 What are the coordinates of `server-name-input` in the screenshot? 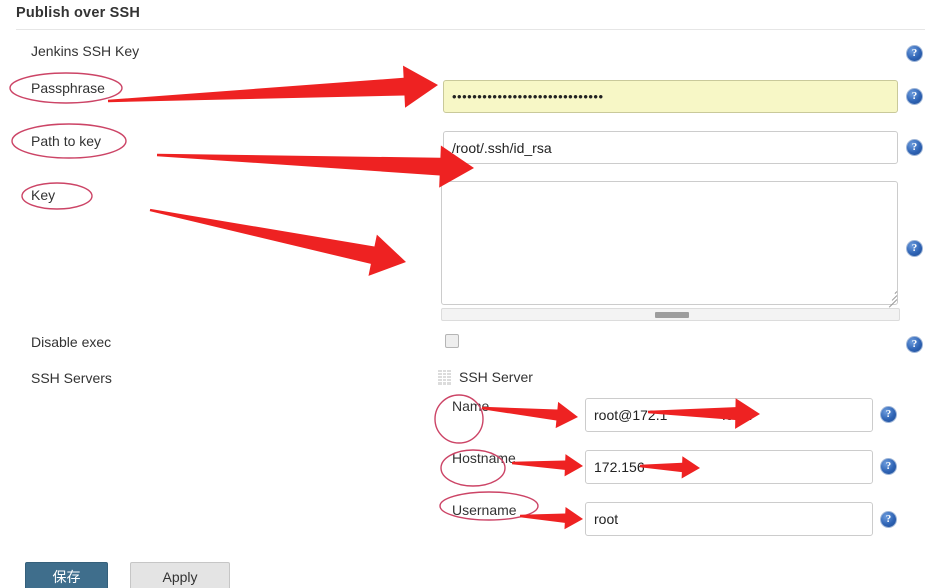 It's located at (729, 415).